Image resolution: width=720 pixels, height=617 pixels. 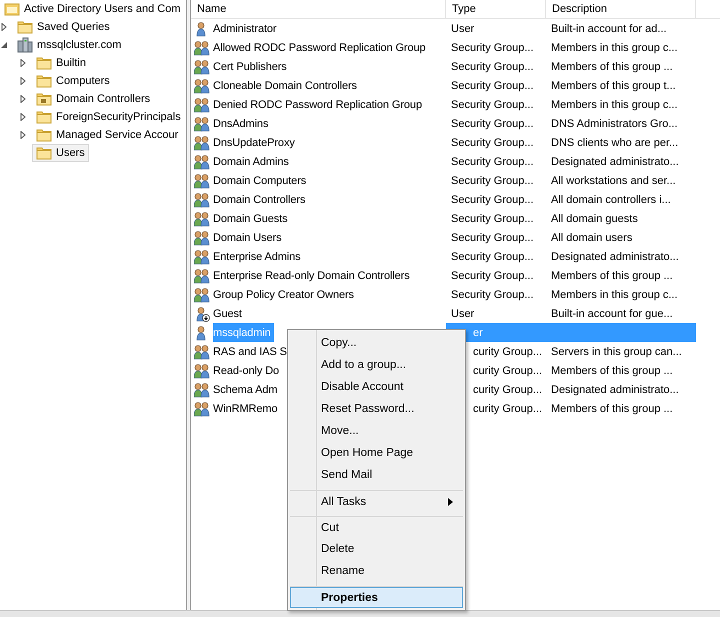 What do you see at coordinates (228, 314) in the screenshot?
I see `name-cell-text: Guest` at bounding box center [228, 314].